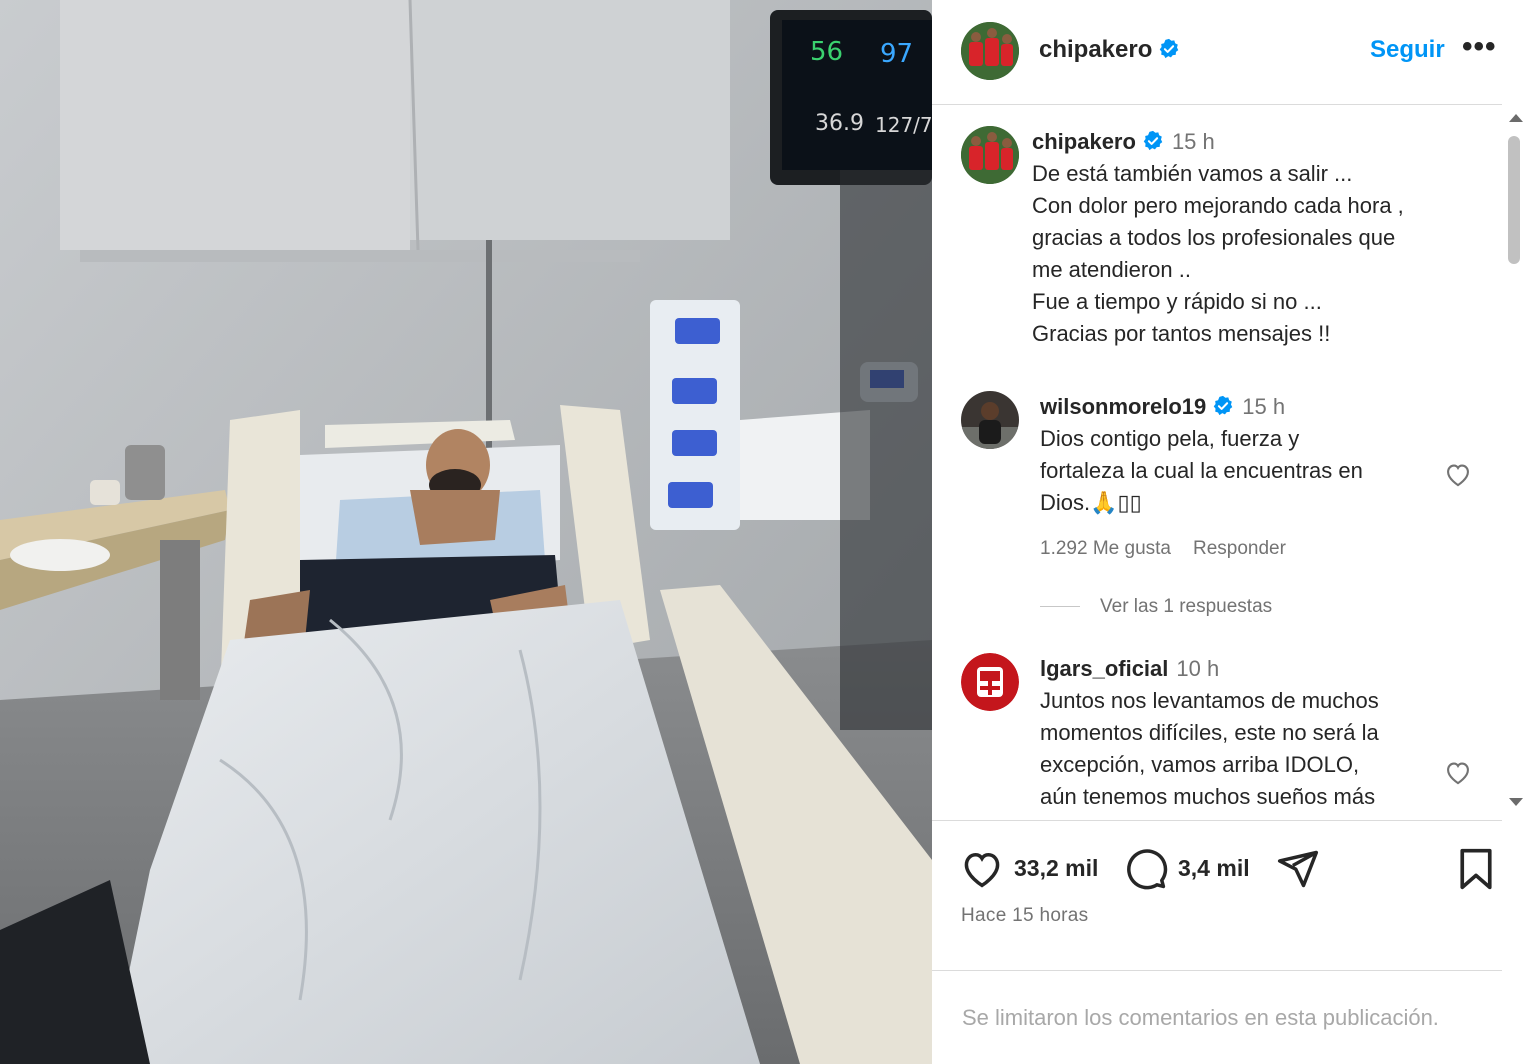 This screenshot has height=1064, width=1526. I want to click on caption-avatar, so click(990, 155).